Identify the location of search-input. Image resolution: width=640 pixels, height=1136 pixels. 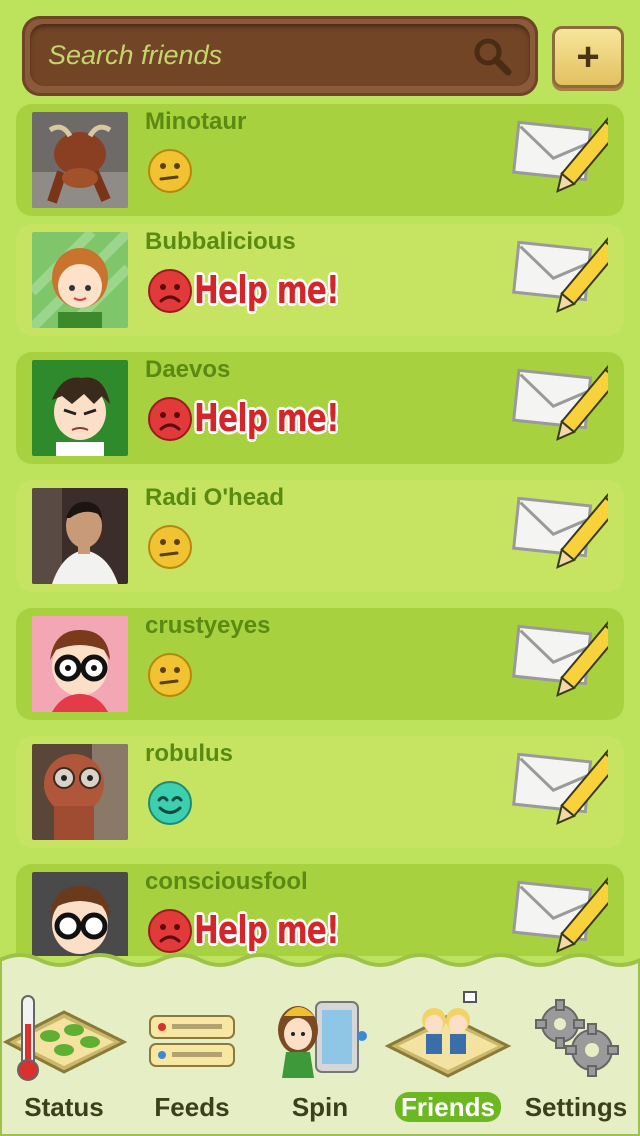
(238, 55).